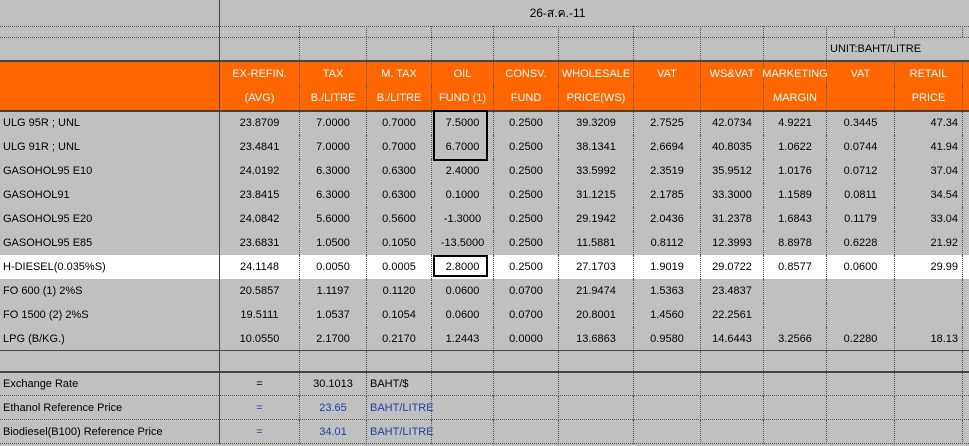 The image size is (969, 446). What do you see at coordinates (596, 171) in the screenshot?
I see `price-cell: 33.5992` at bounding box center [596, 171].